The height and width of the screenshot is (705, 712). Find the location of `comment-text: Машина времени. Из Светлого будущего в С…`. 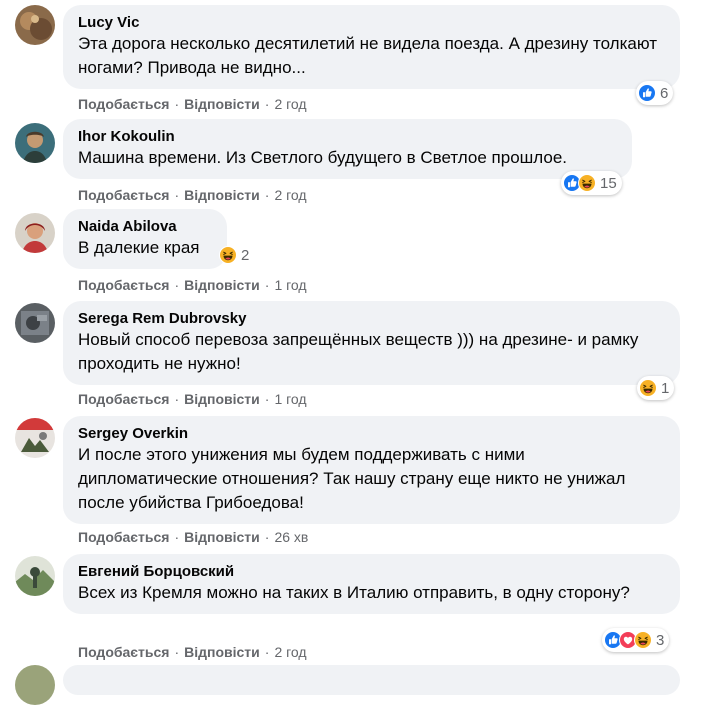

comment-text: Машина времени. Из Светлого будущего в С… is located at coordinates (323, 157).